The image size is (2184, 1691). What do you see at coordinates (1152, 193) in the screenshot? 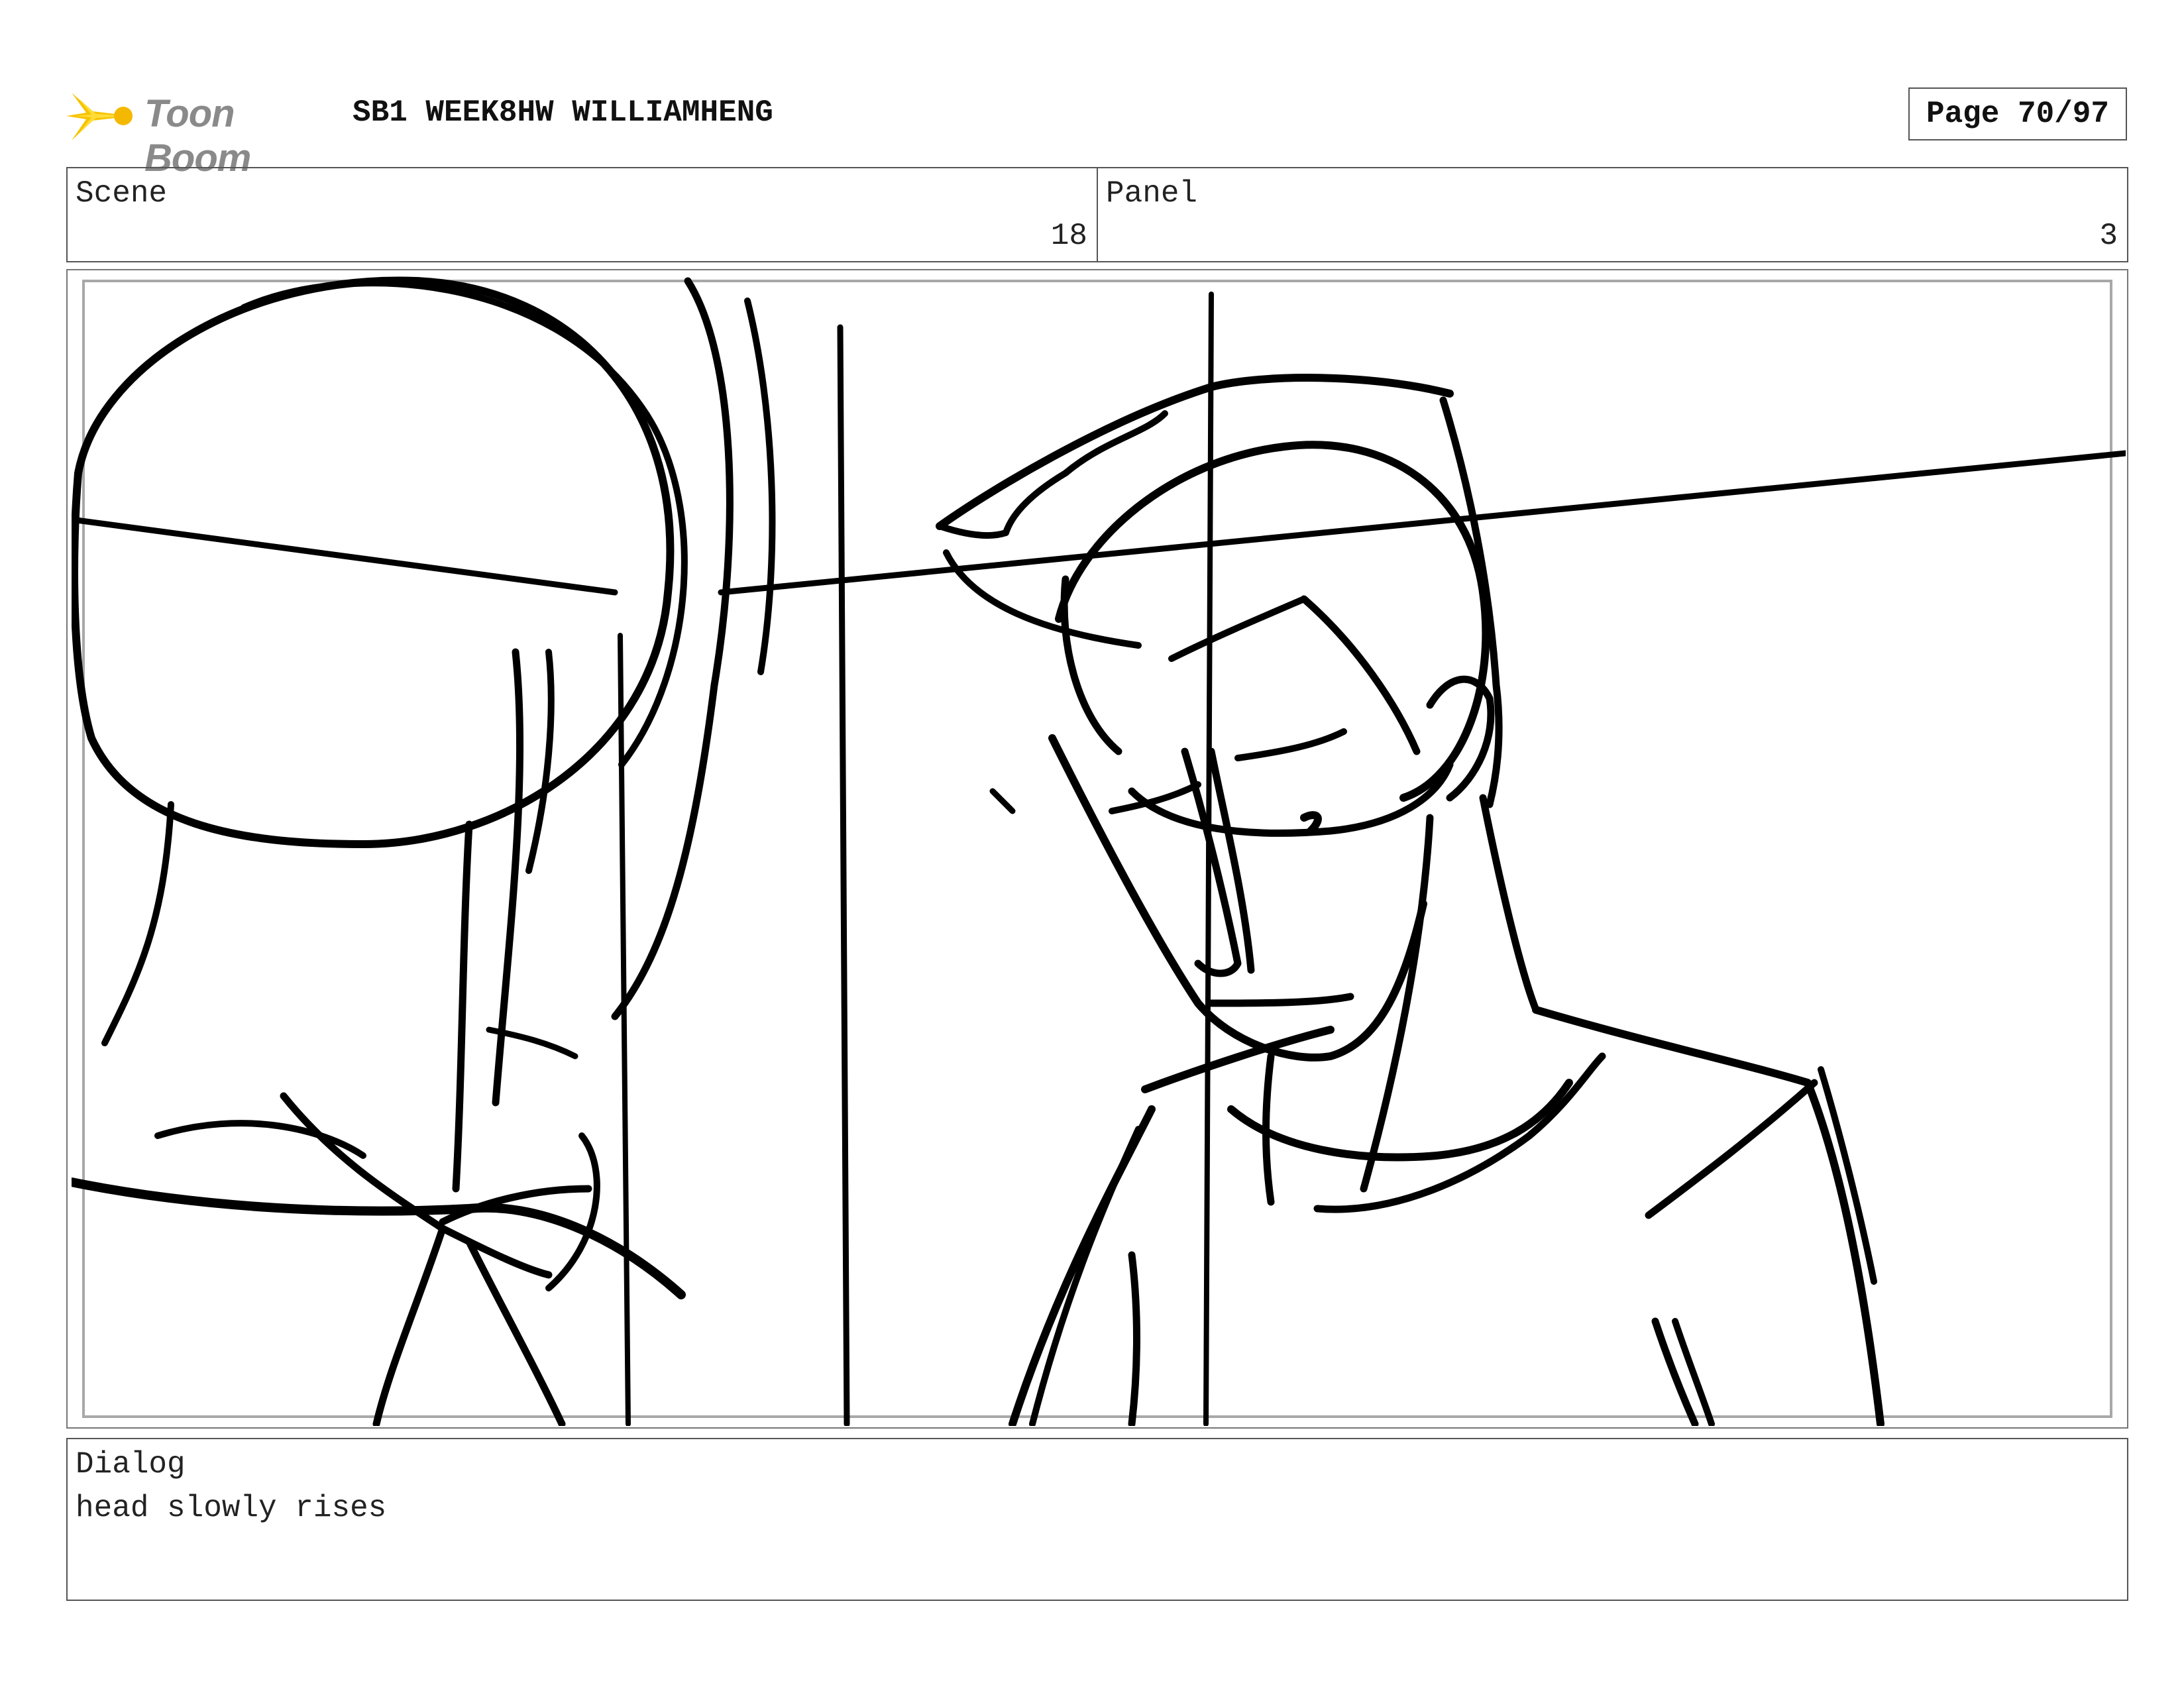
I see `panel-label: Panel` at bounding box center [1152, 193].